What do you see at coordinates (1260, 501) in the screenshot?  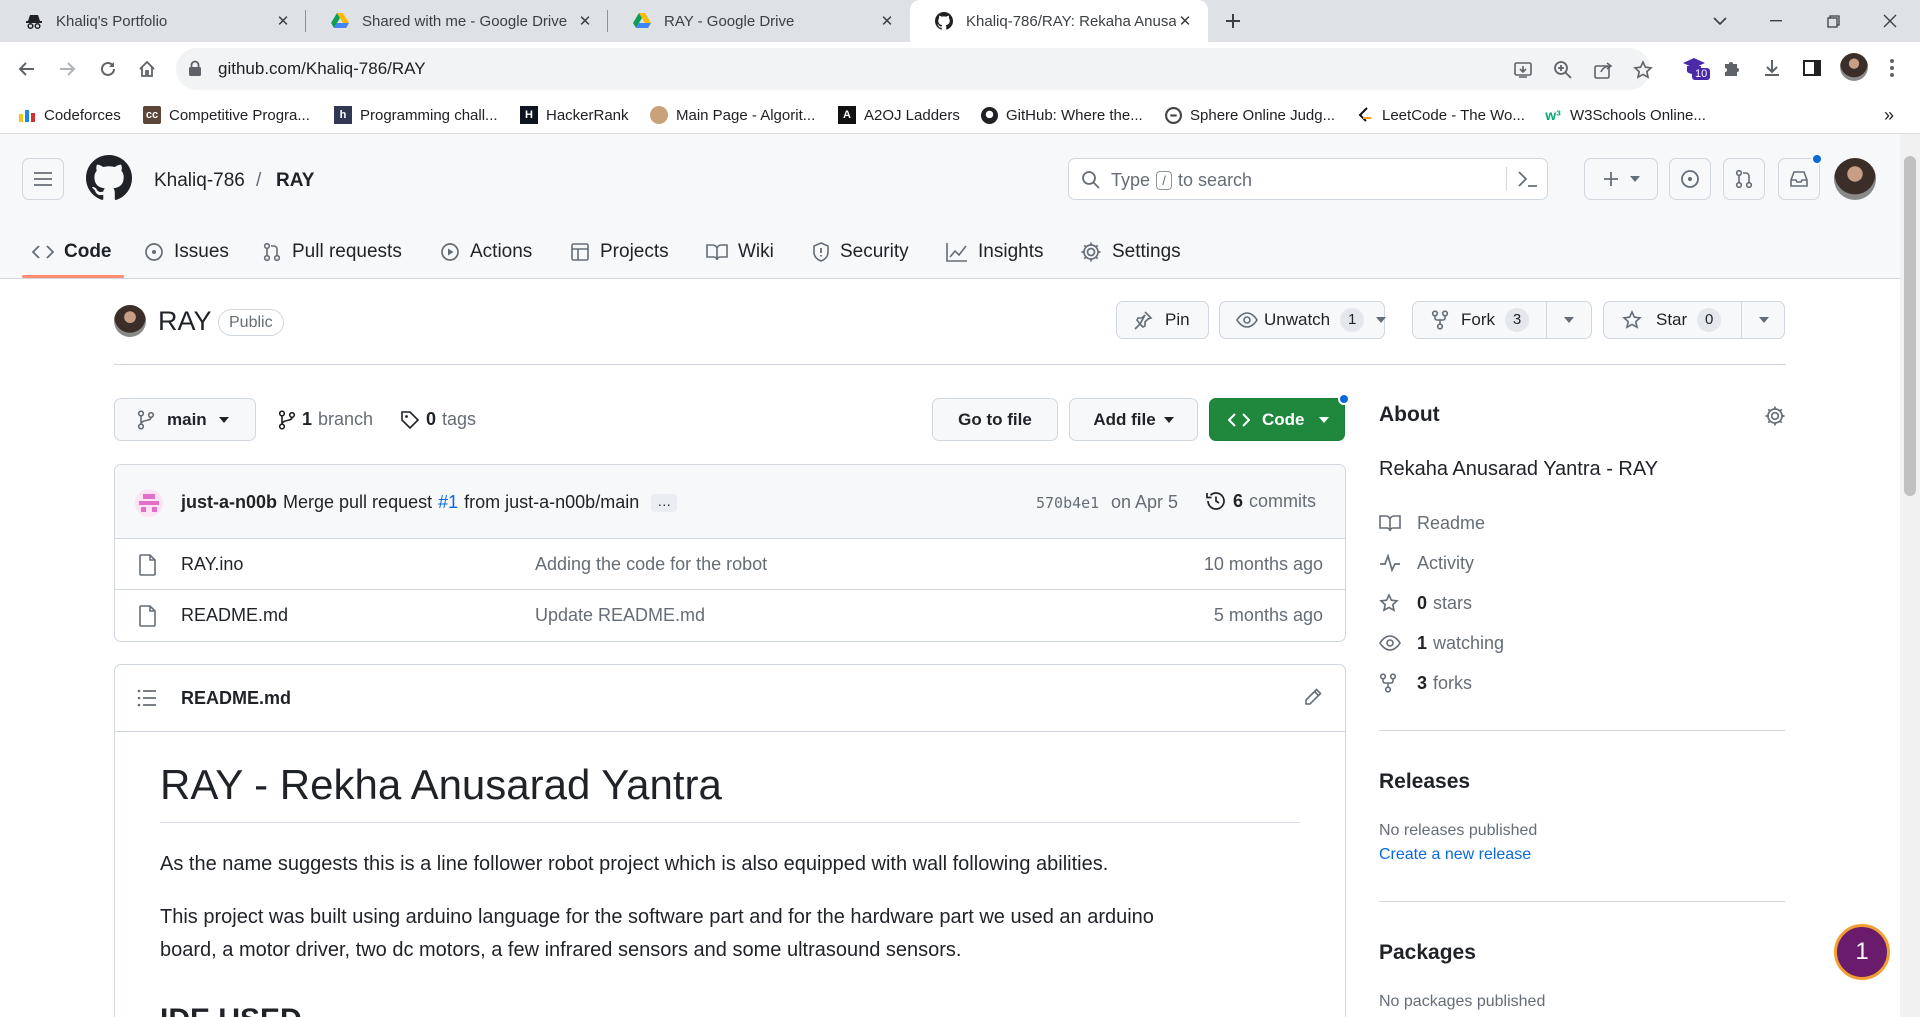 I see `commits-link: 6 commits` at bounding box center [1260, 501].